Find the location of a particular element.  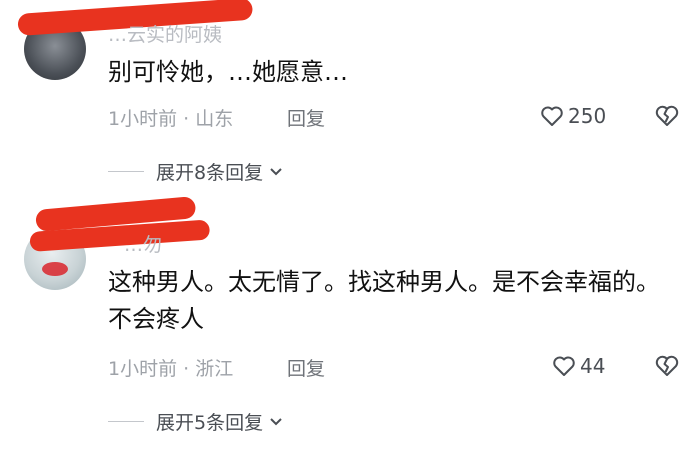

expand-label: 展开5条回复 is located at coordinates (210, 423).